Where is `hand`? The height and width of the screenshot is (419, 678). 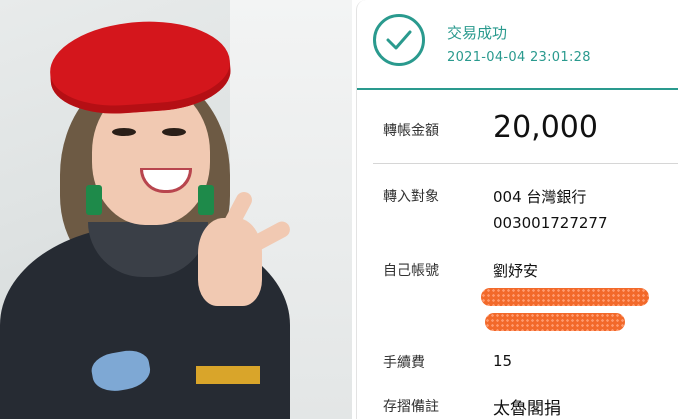
hand is located at coordinates (230, 262).